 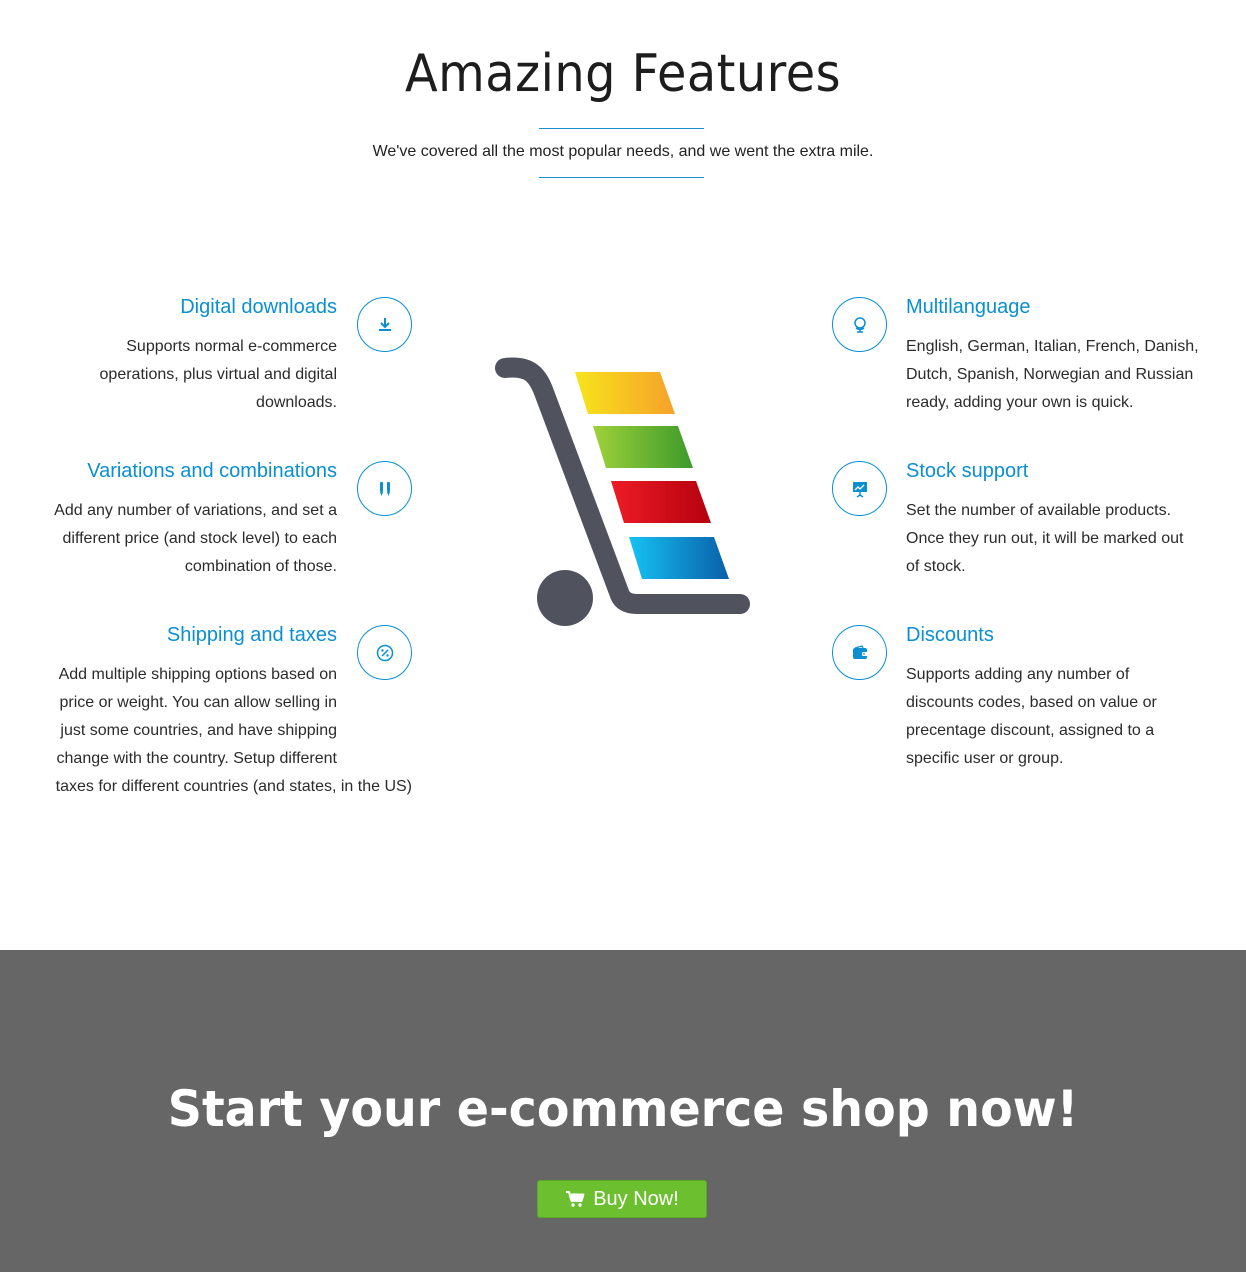 I want to click on cta-title: Start your e-commerce shop now!, so click(x=623, y=1109).